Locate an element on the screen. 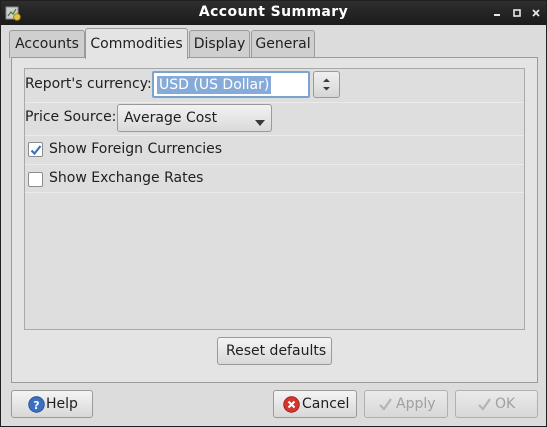  help-label: Help is located at coordinates (62, 404).